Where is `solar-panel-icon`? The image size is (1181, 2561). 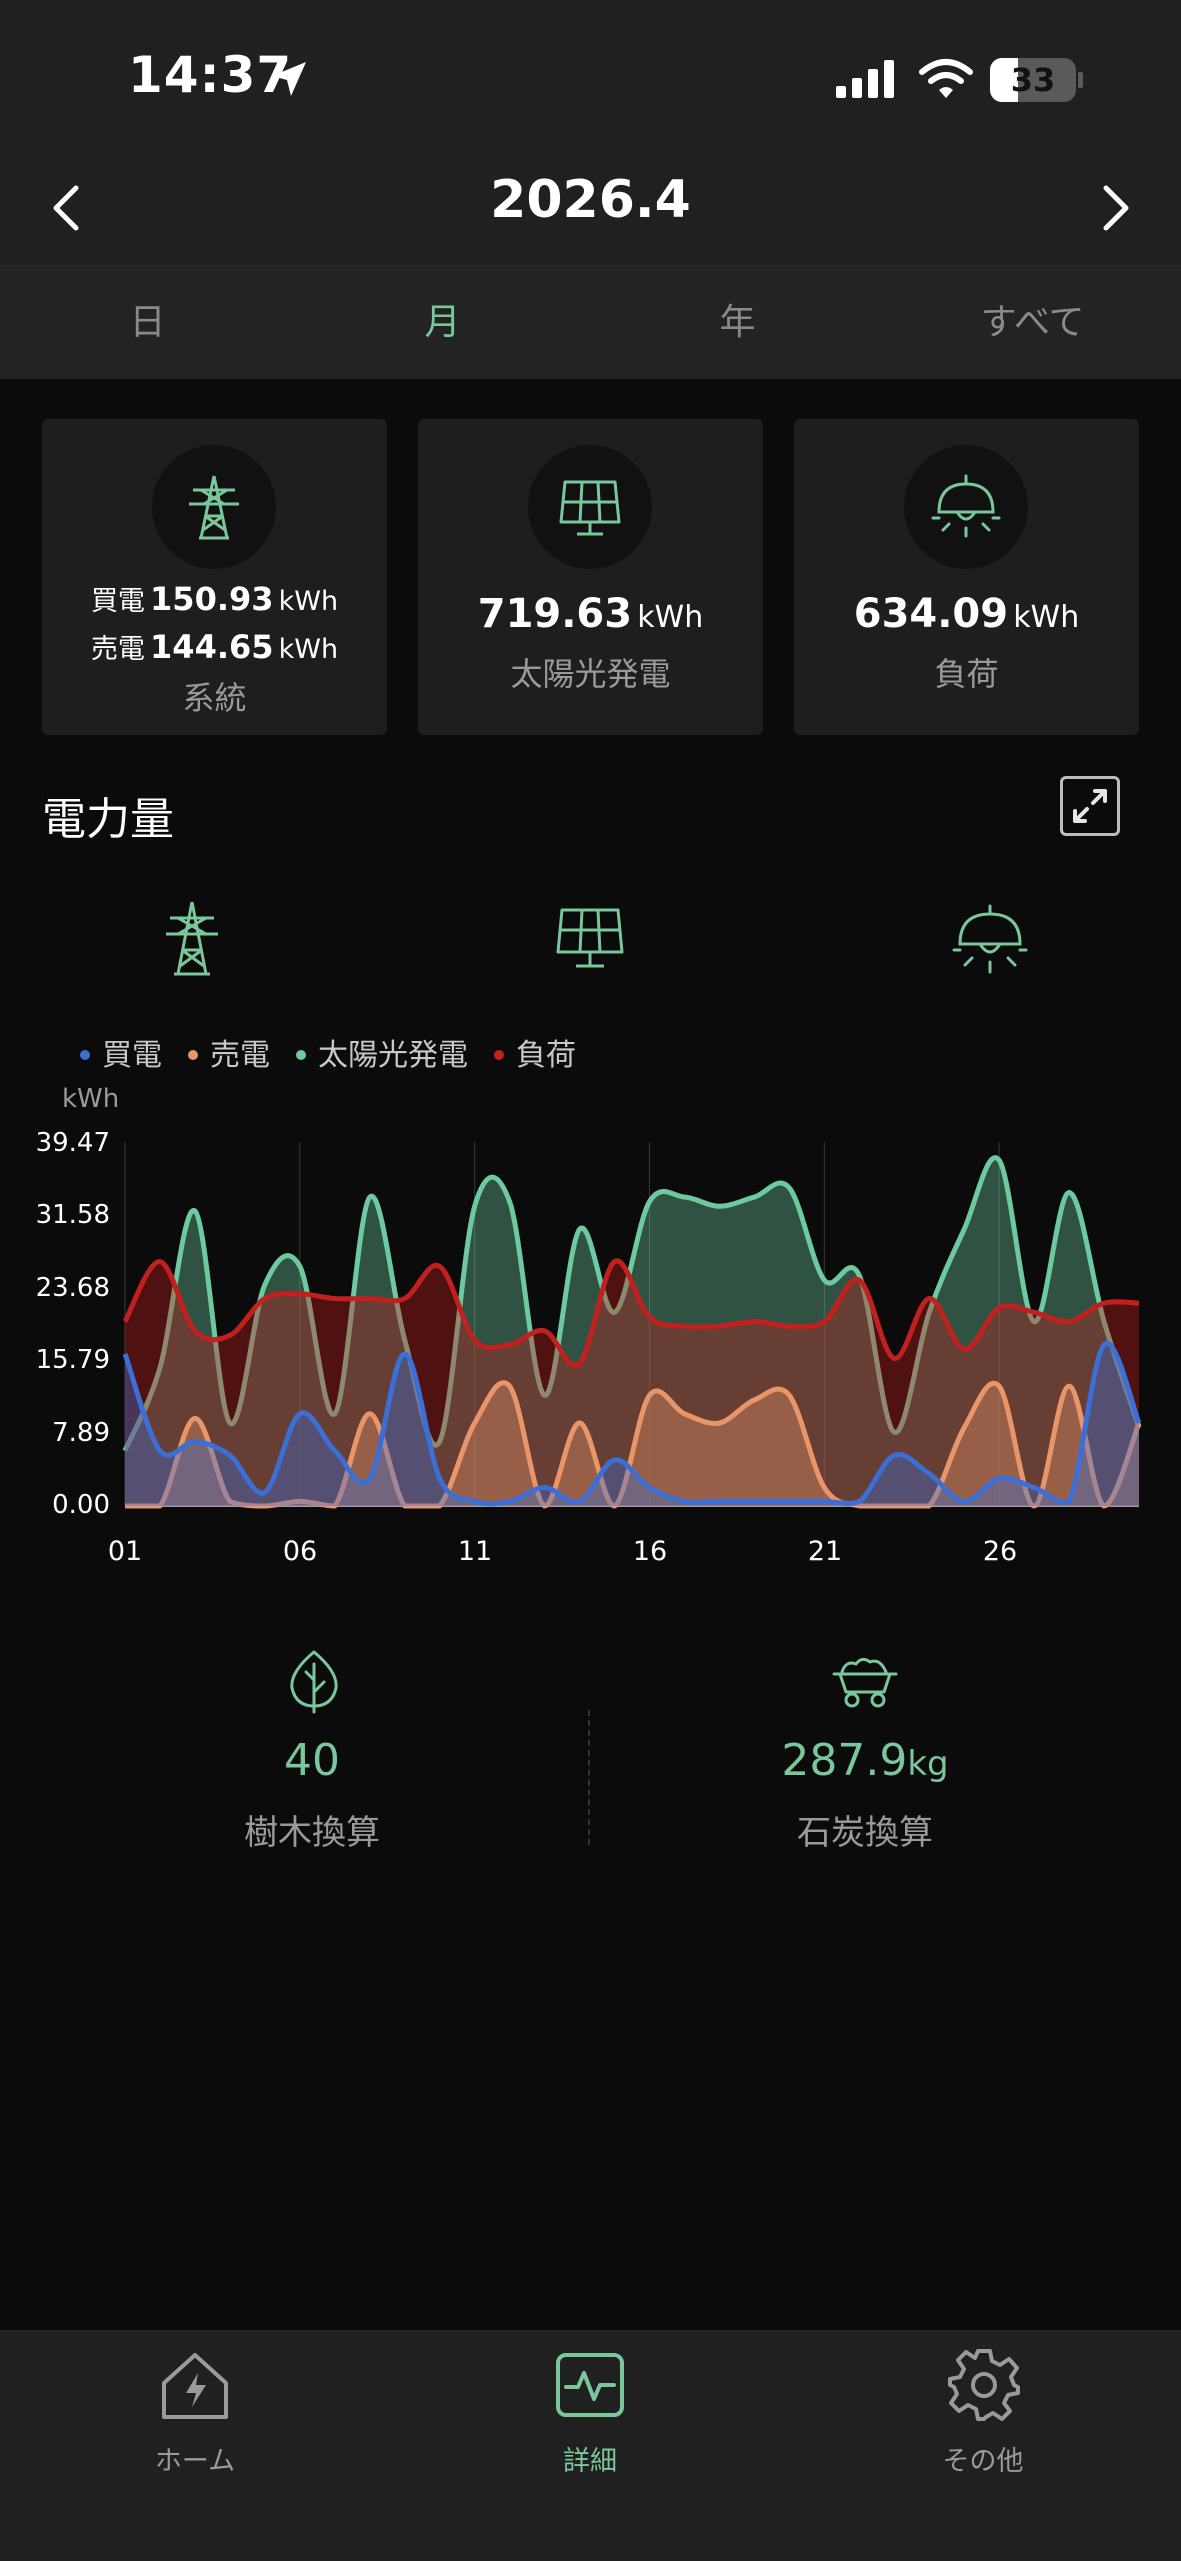
solar-panel-icon is located at coordinates (590, 508).